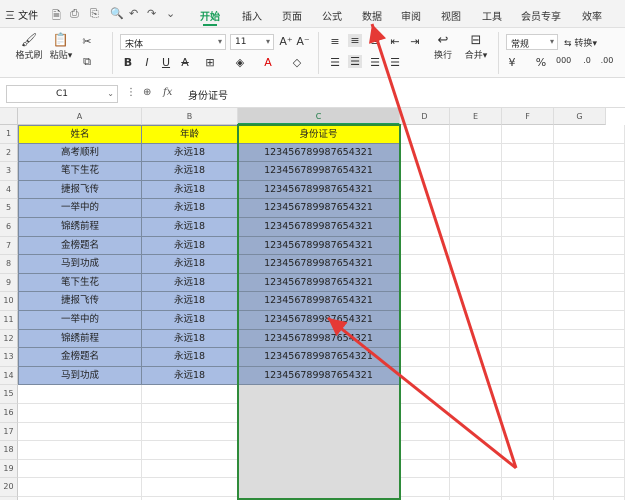 The width and height of the screenshot is (625, 500). What do you see at coordinates (252, 42) in the screenshot?
I see `font-size-select: 11 ▾` at bounding box center [252, 42].